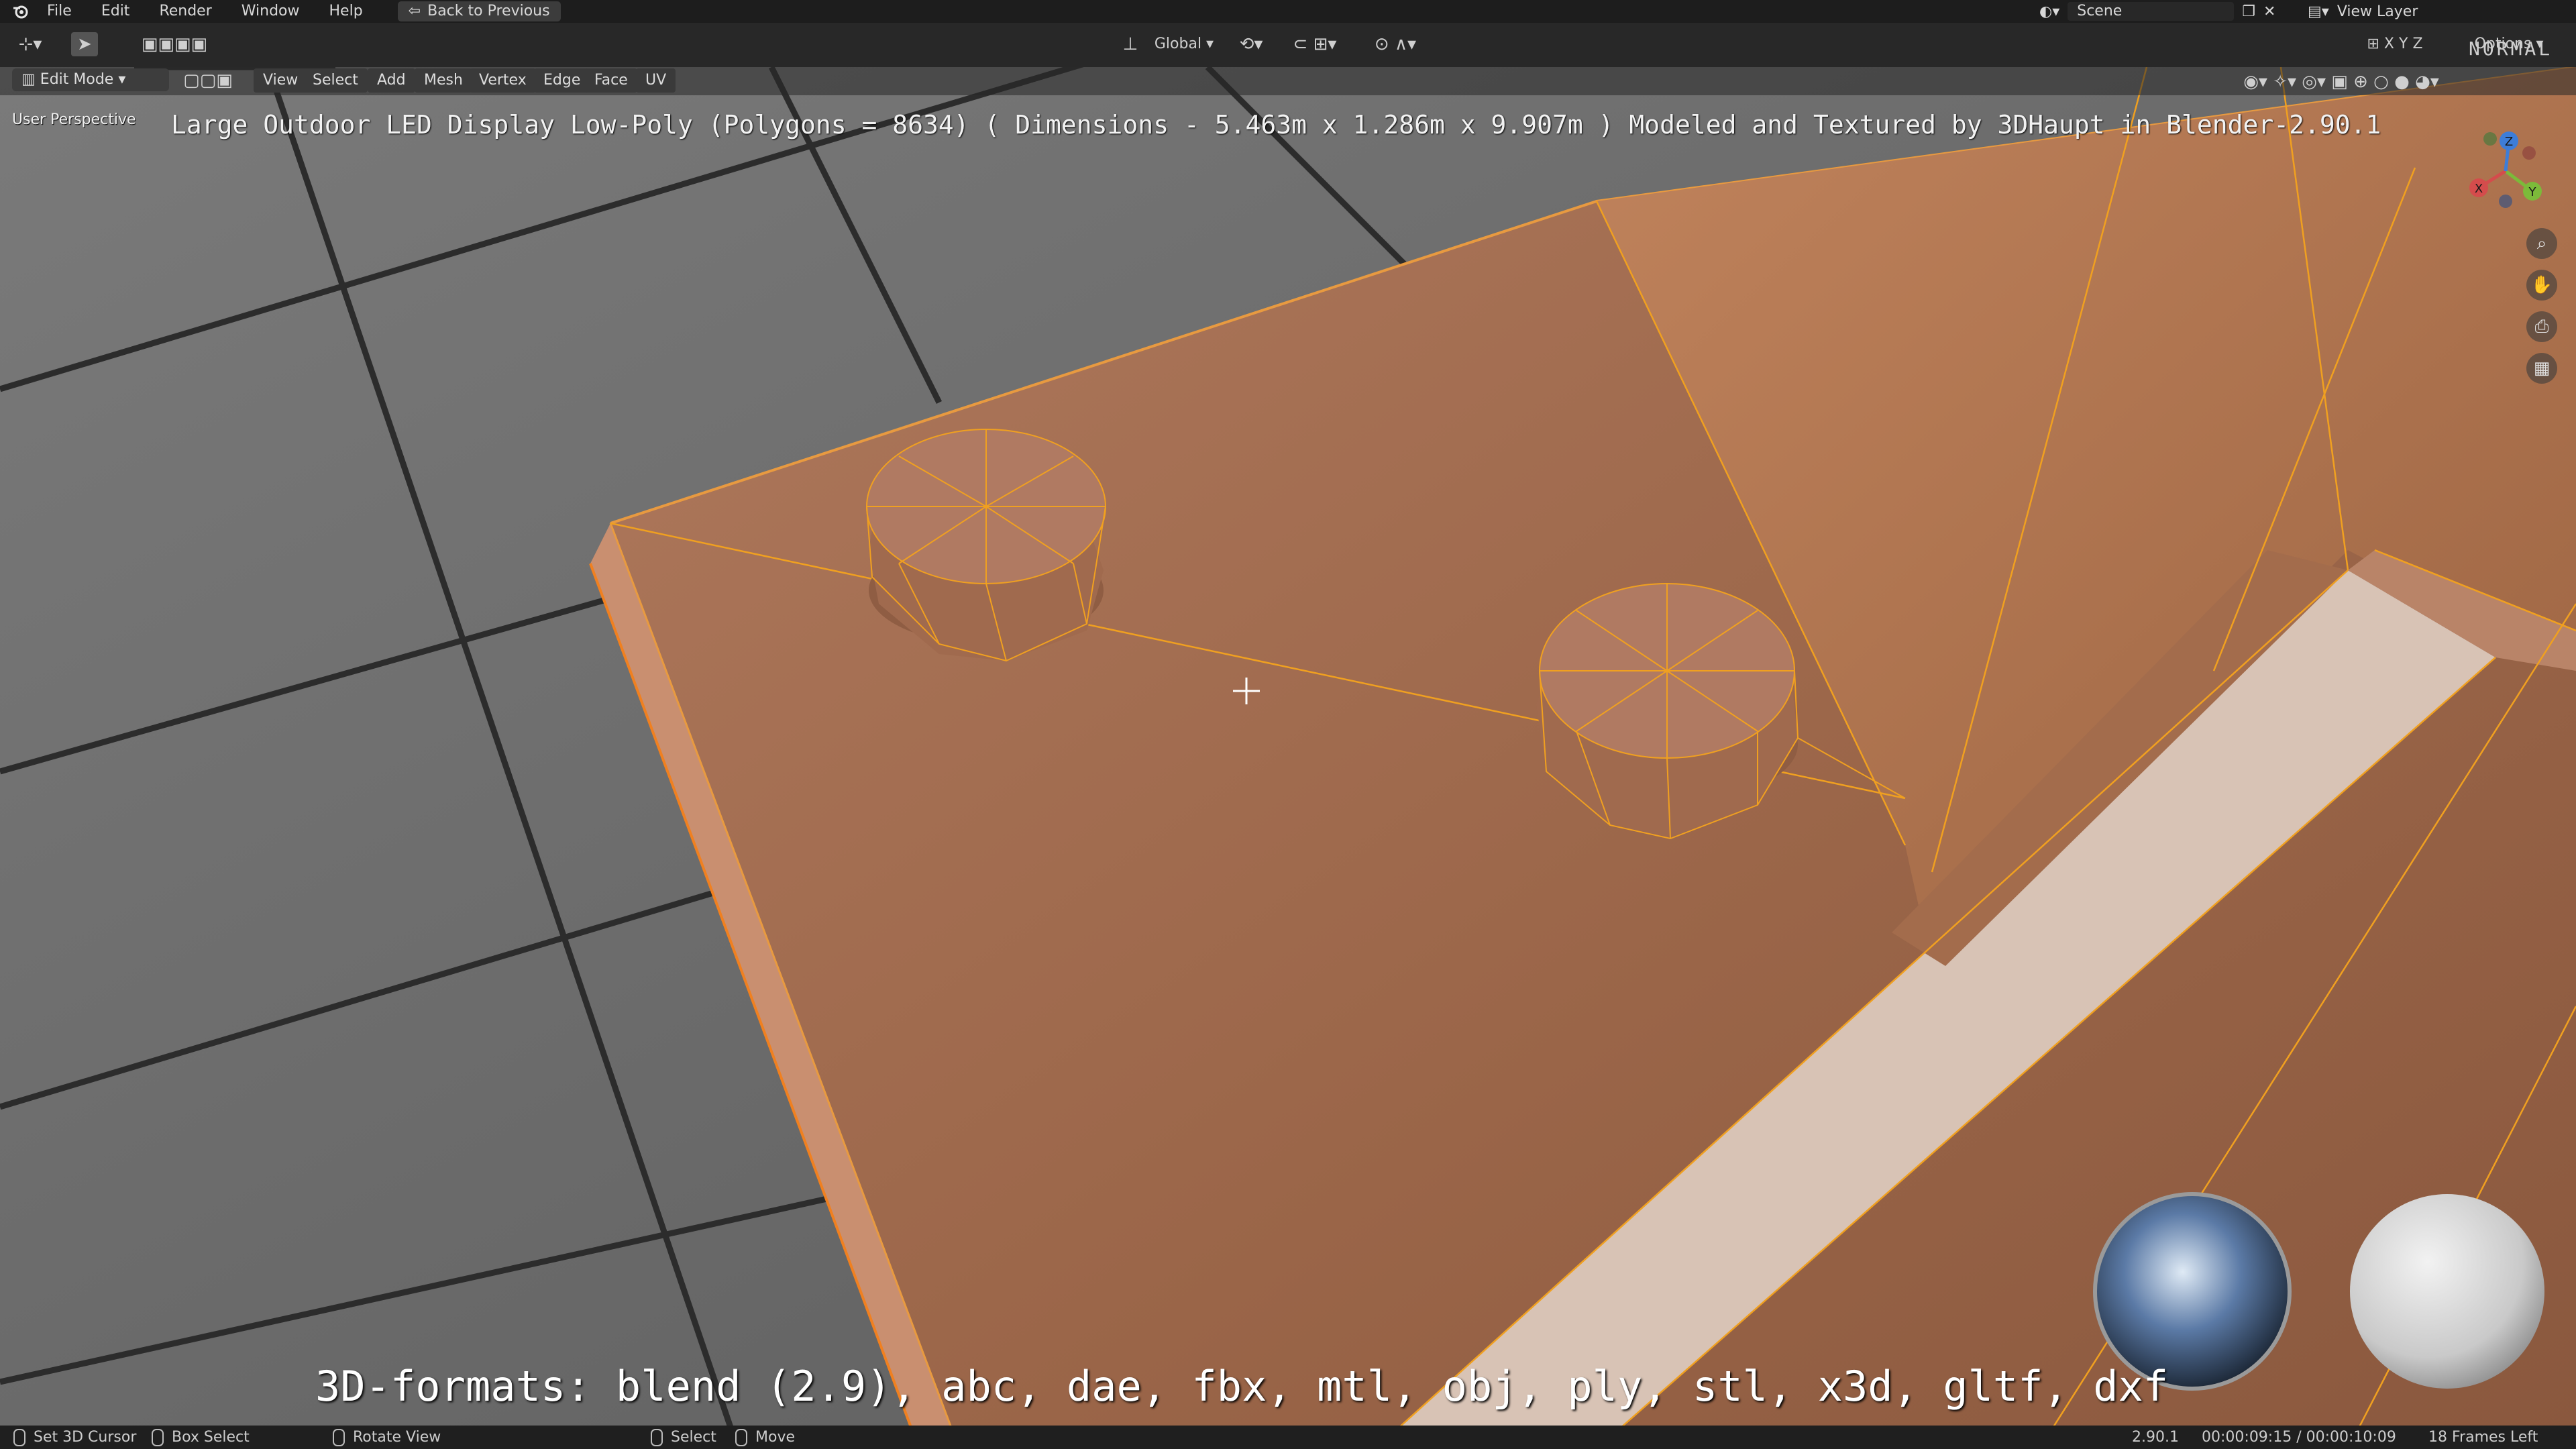  I want to click on zoom-icon: ⌕, so click(2541, 243).